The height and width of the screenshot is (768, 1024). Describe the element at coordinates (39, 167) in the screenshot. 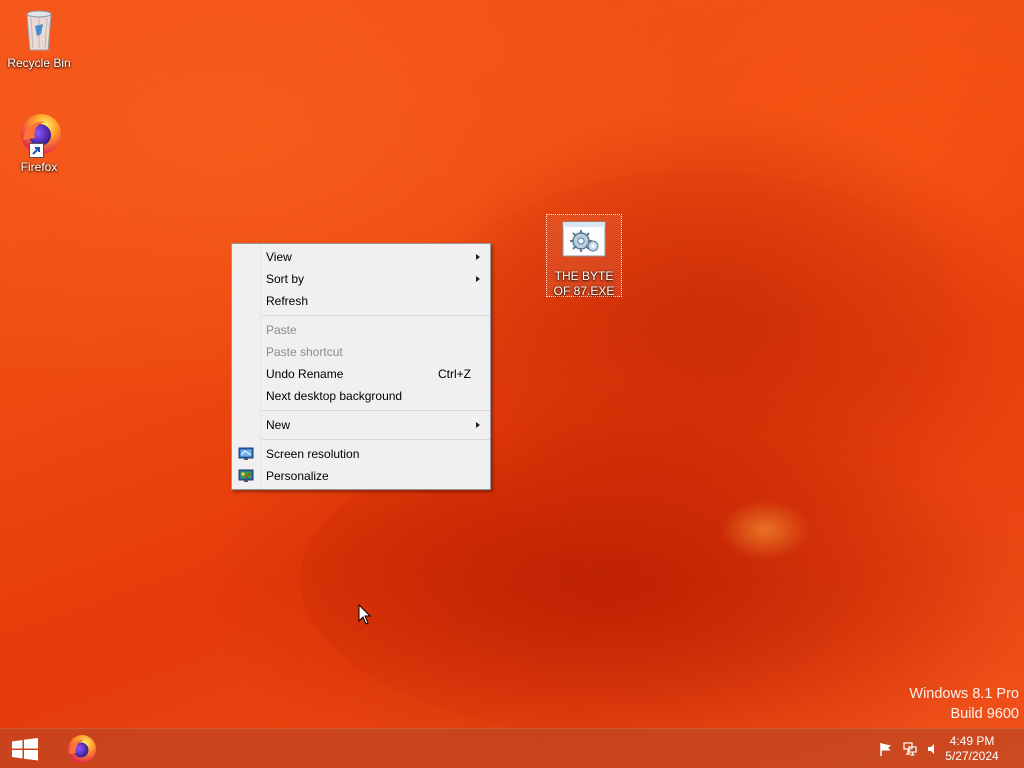

I see `firefox-label: Firefox` at that location.